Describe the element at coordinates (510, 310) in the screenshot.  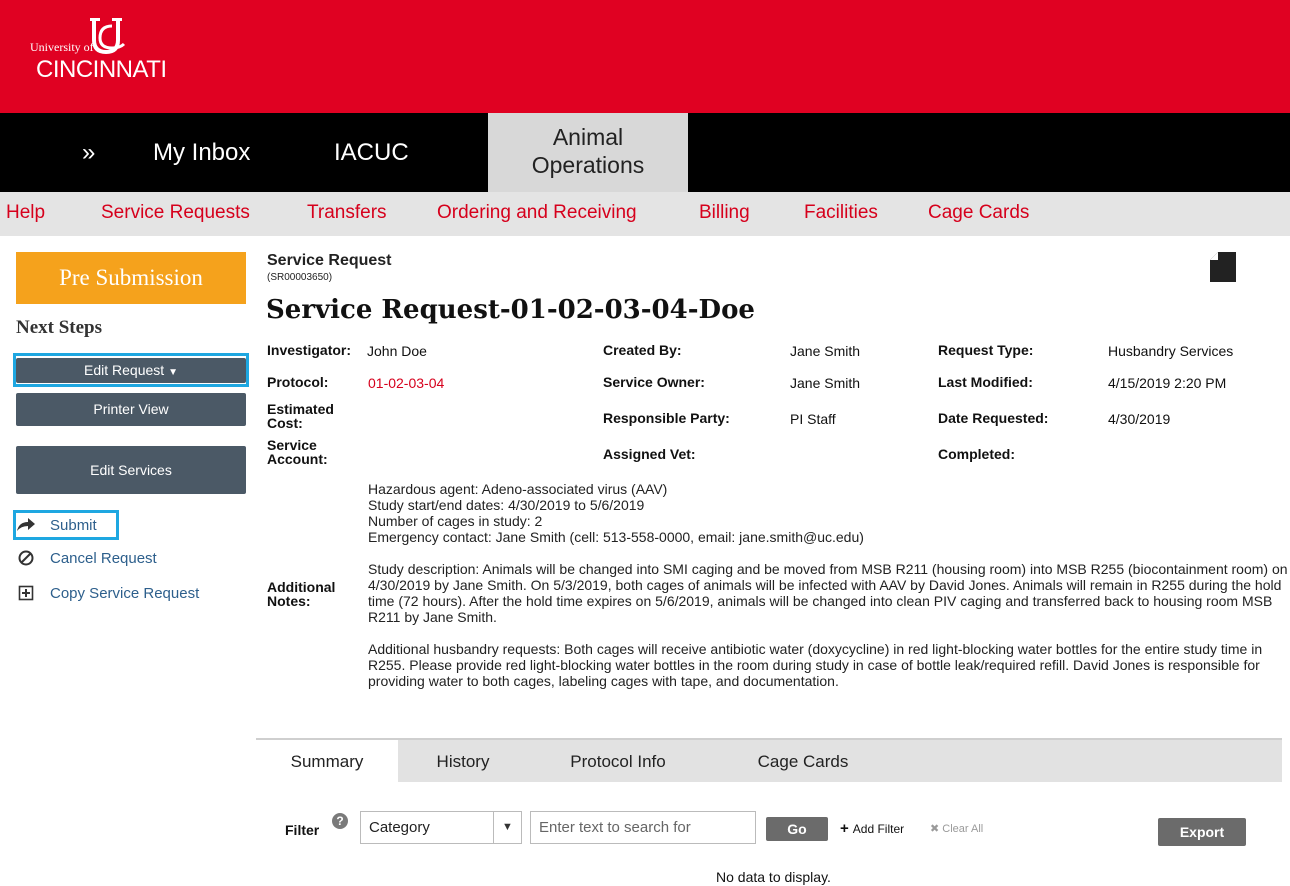
I see `page-title: Service Request-01-02-03-04-Doe` at that location.